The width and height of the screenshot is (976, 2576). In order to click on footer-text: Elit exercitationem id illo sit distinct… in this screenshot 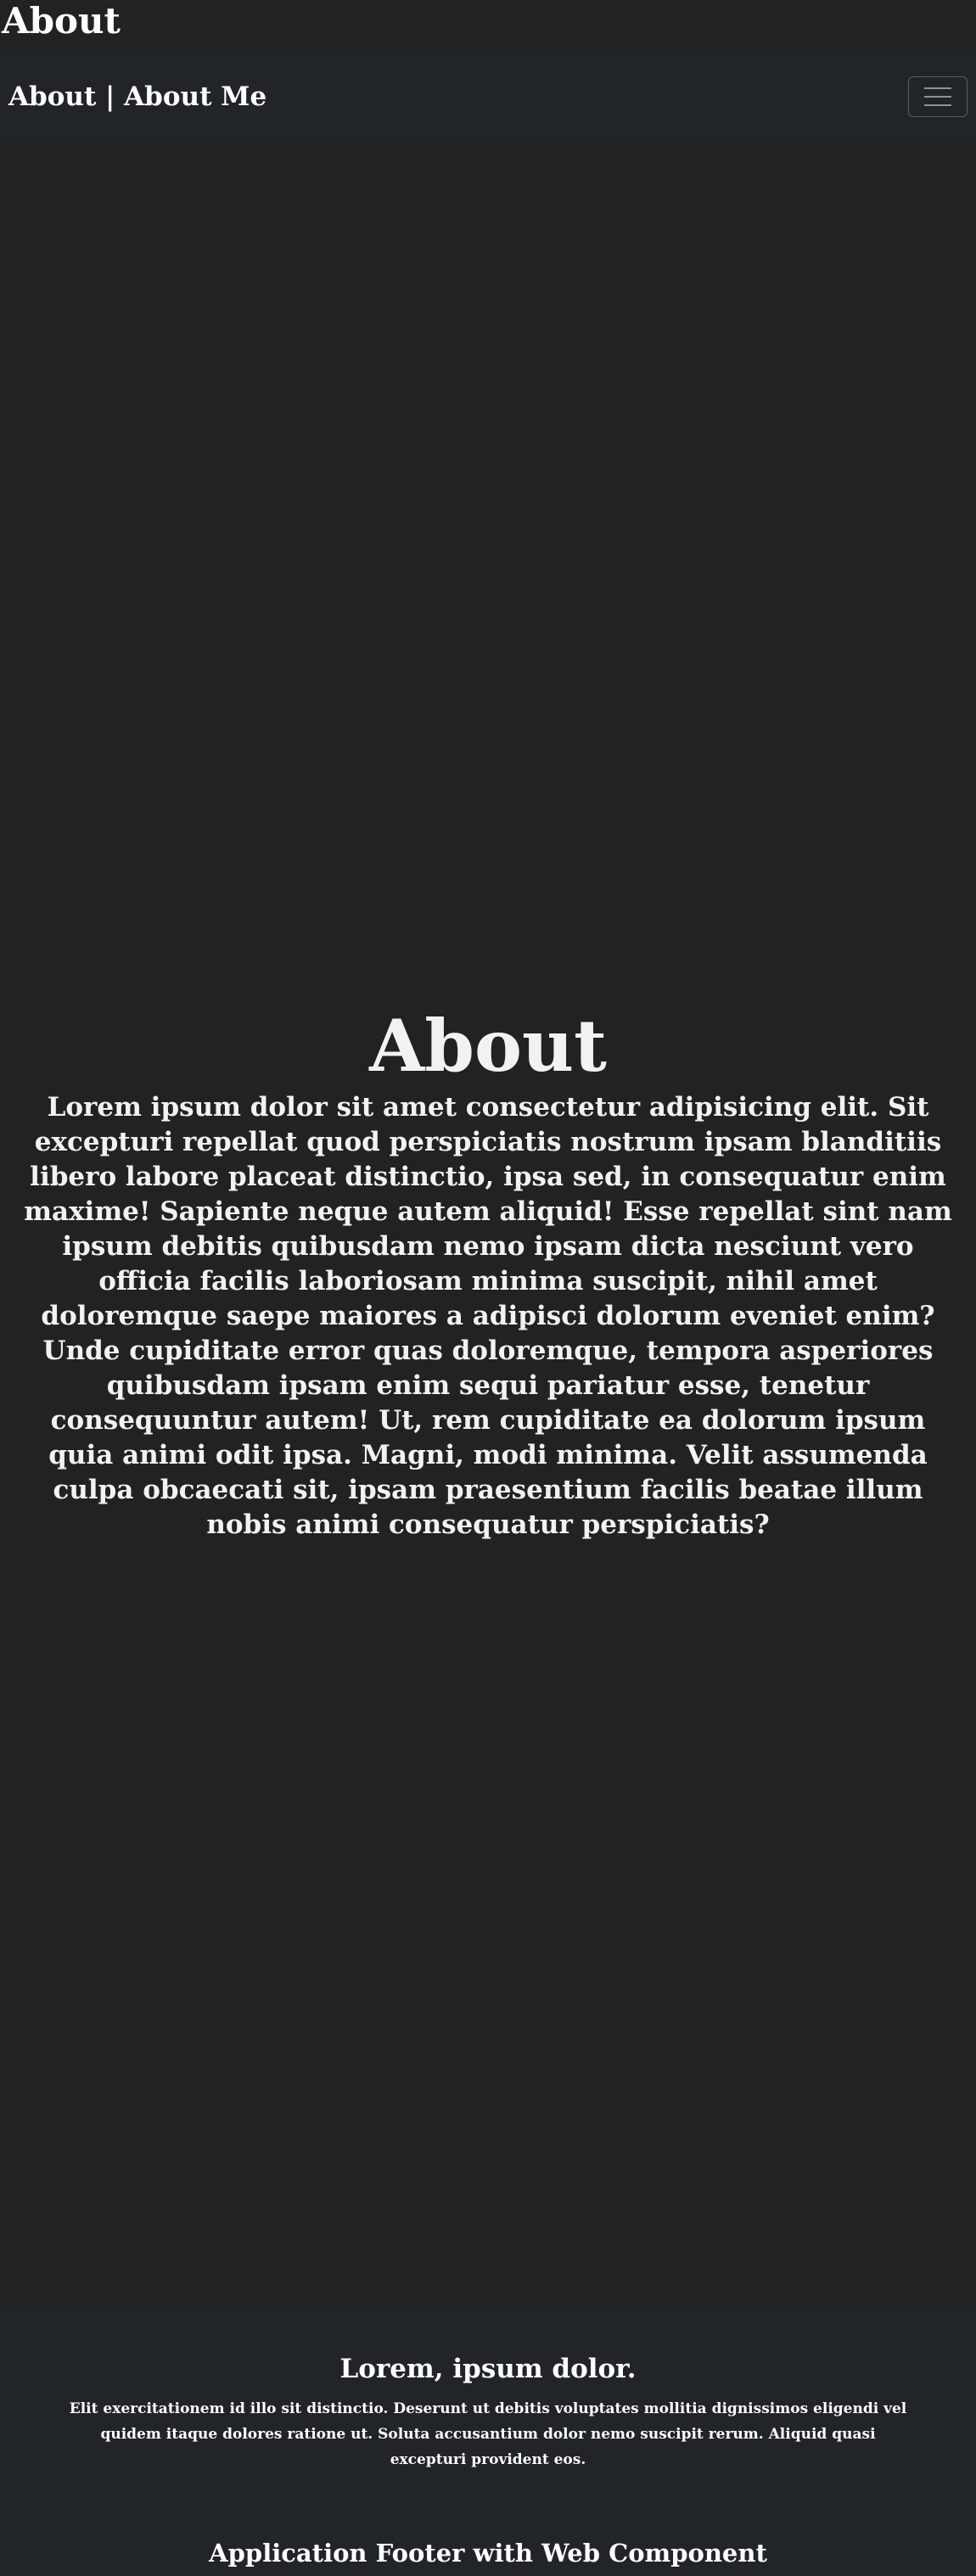, I will do `click(488, 2434)`.